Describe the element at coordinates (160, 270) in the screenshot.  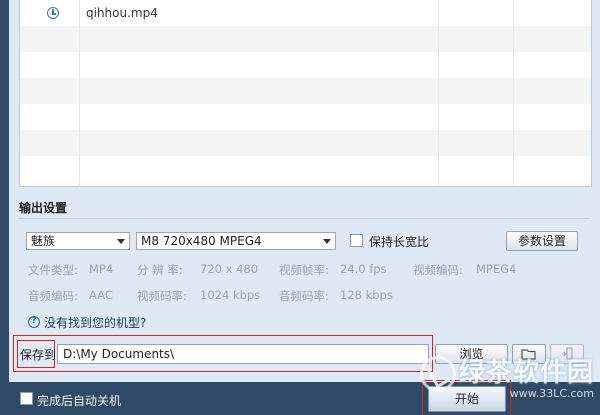
I see `resolution-label: 分 辨 率:` at that location.